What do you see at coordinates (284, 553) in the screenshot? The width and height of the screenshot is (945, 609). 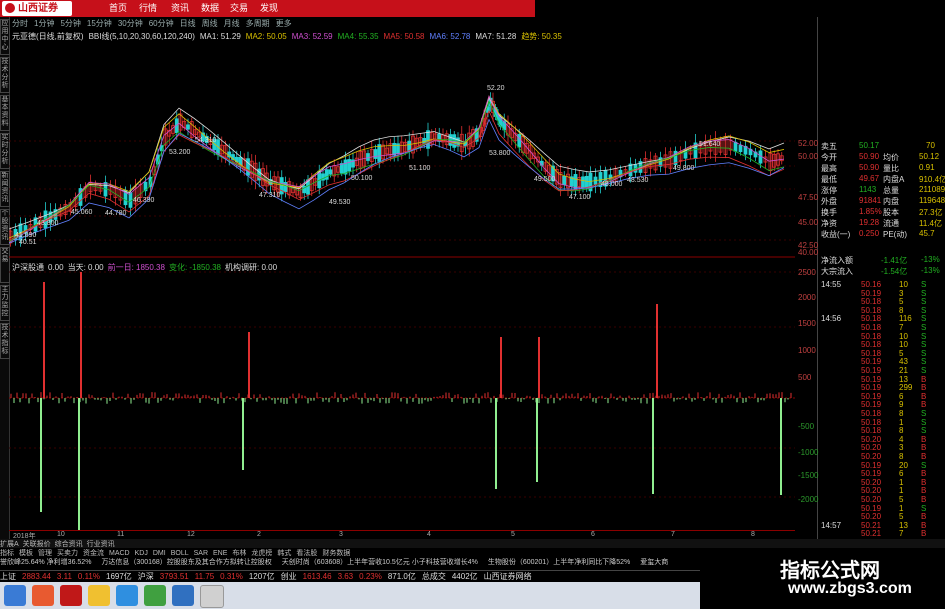 I see `indicator-tab: 韩式` at bounding box center [284, 553].